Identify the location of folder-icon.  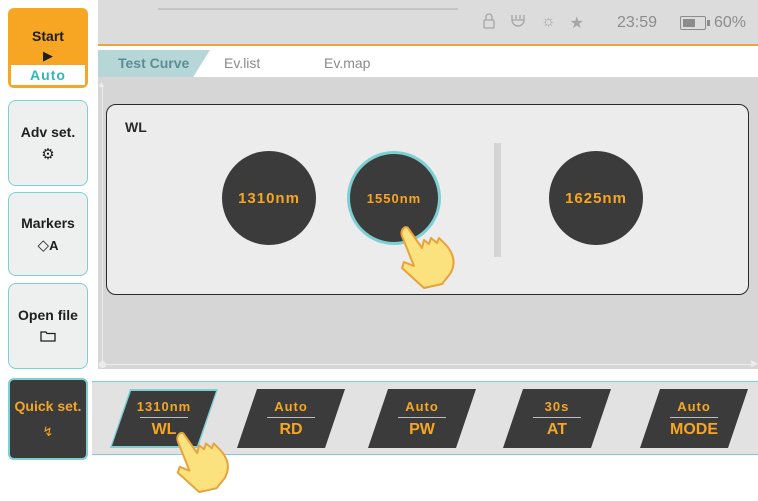
(48, 337).